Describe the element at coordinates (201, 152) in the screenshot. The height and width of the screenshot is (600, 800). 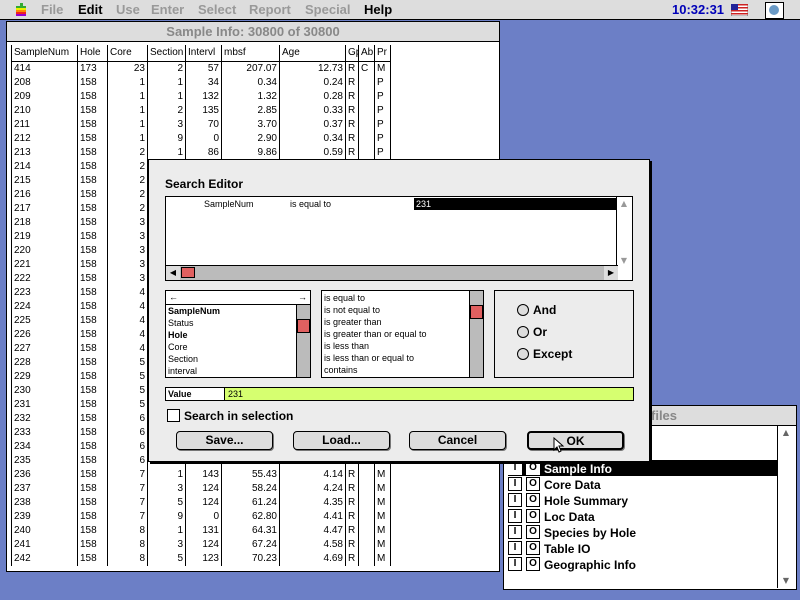
I see `table-row: 213 158 2 1 86 9.86 0.59 R P` at that location.